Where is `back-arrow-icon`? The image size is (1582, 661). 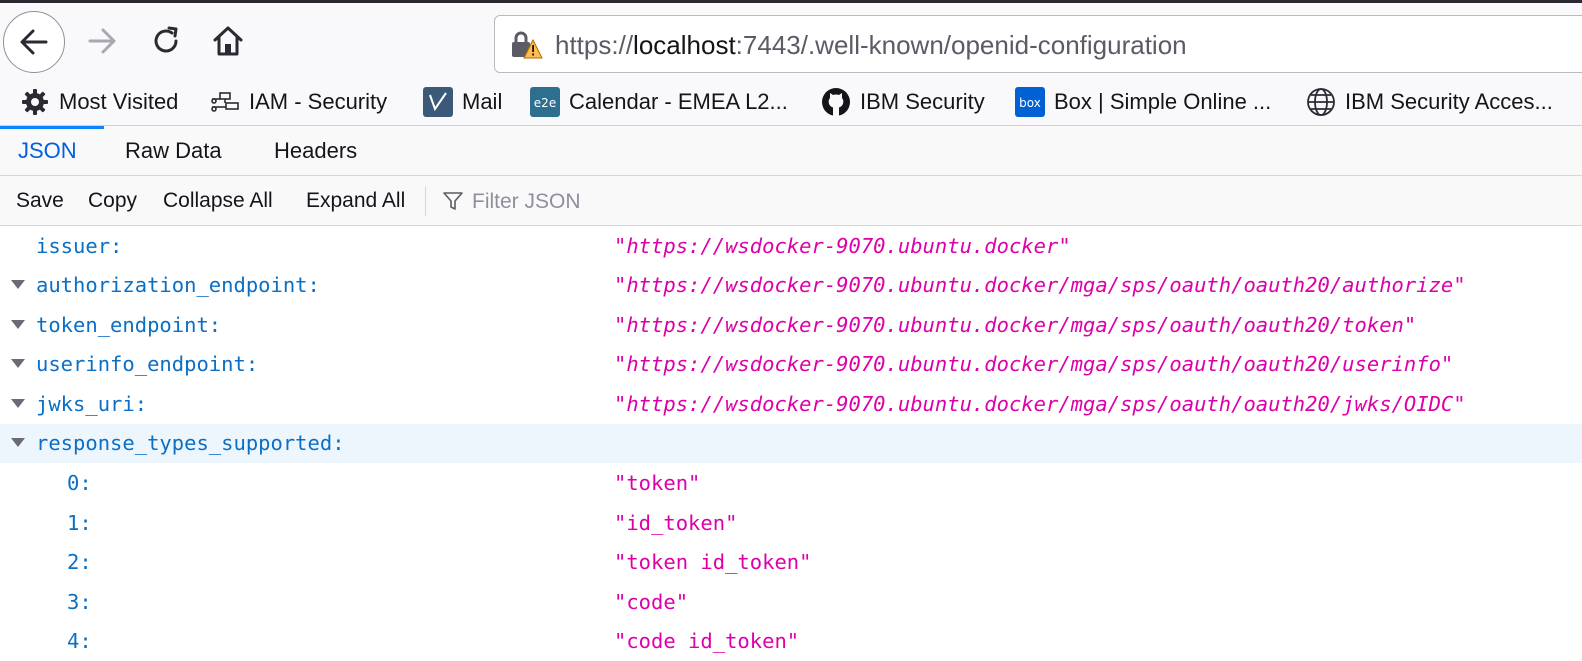 back-arrow-icon is located at coordinates (34, 42).